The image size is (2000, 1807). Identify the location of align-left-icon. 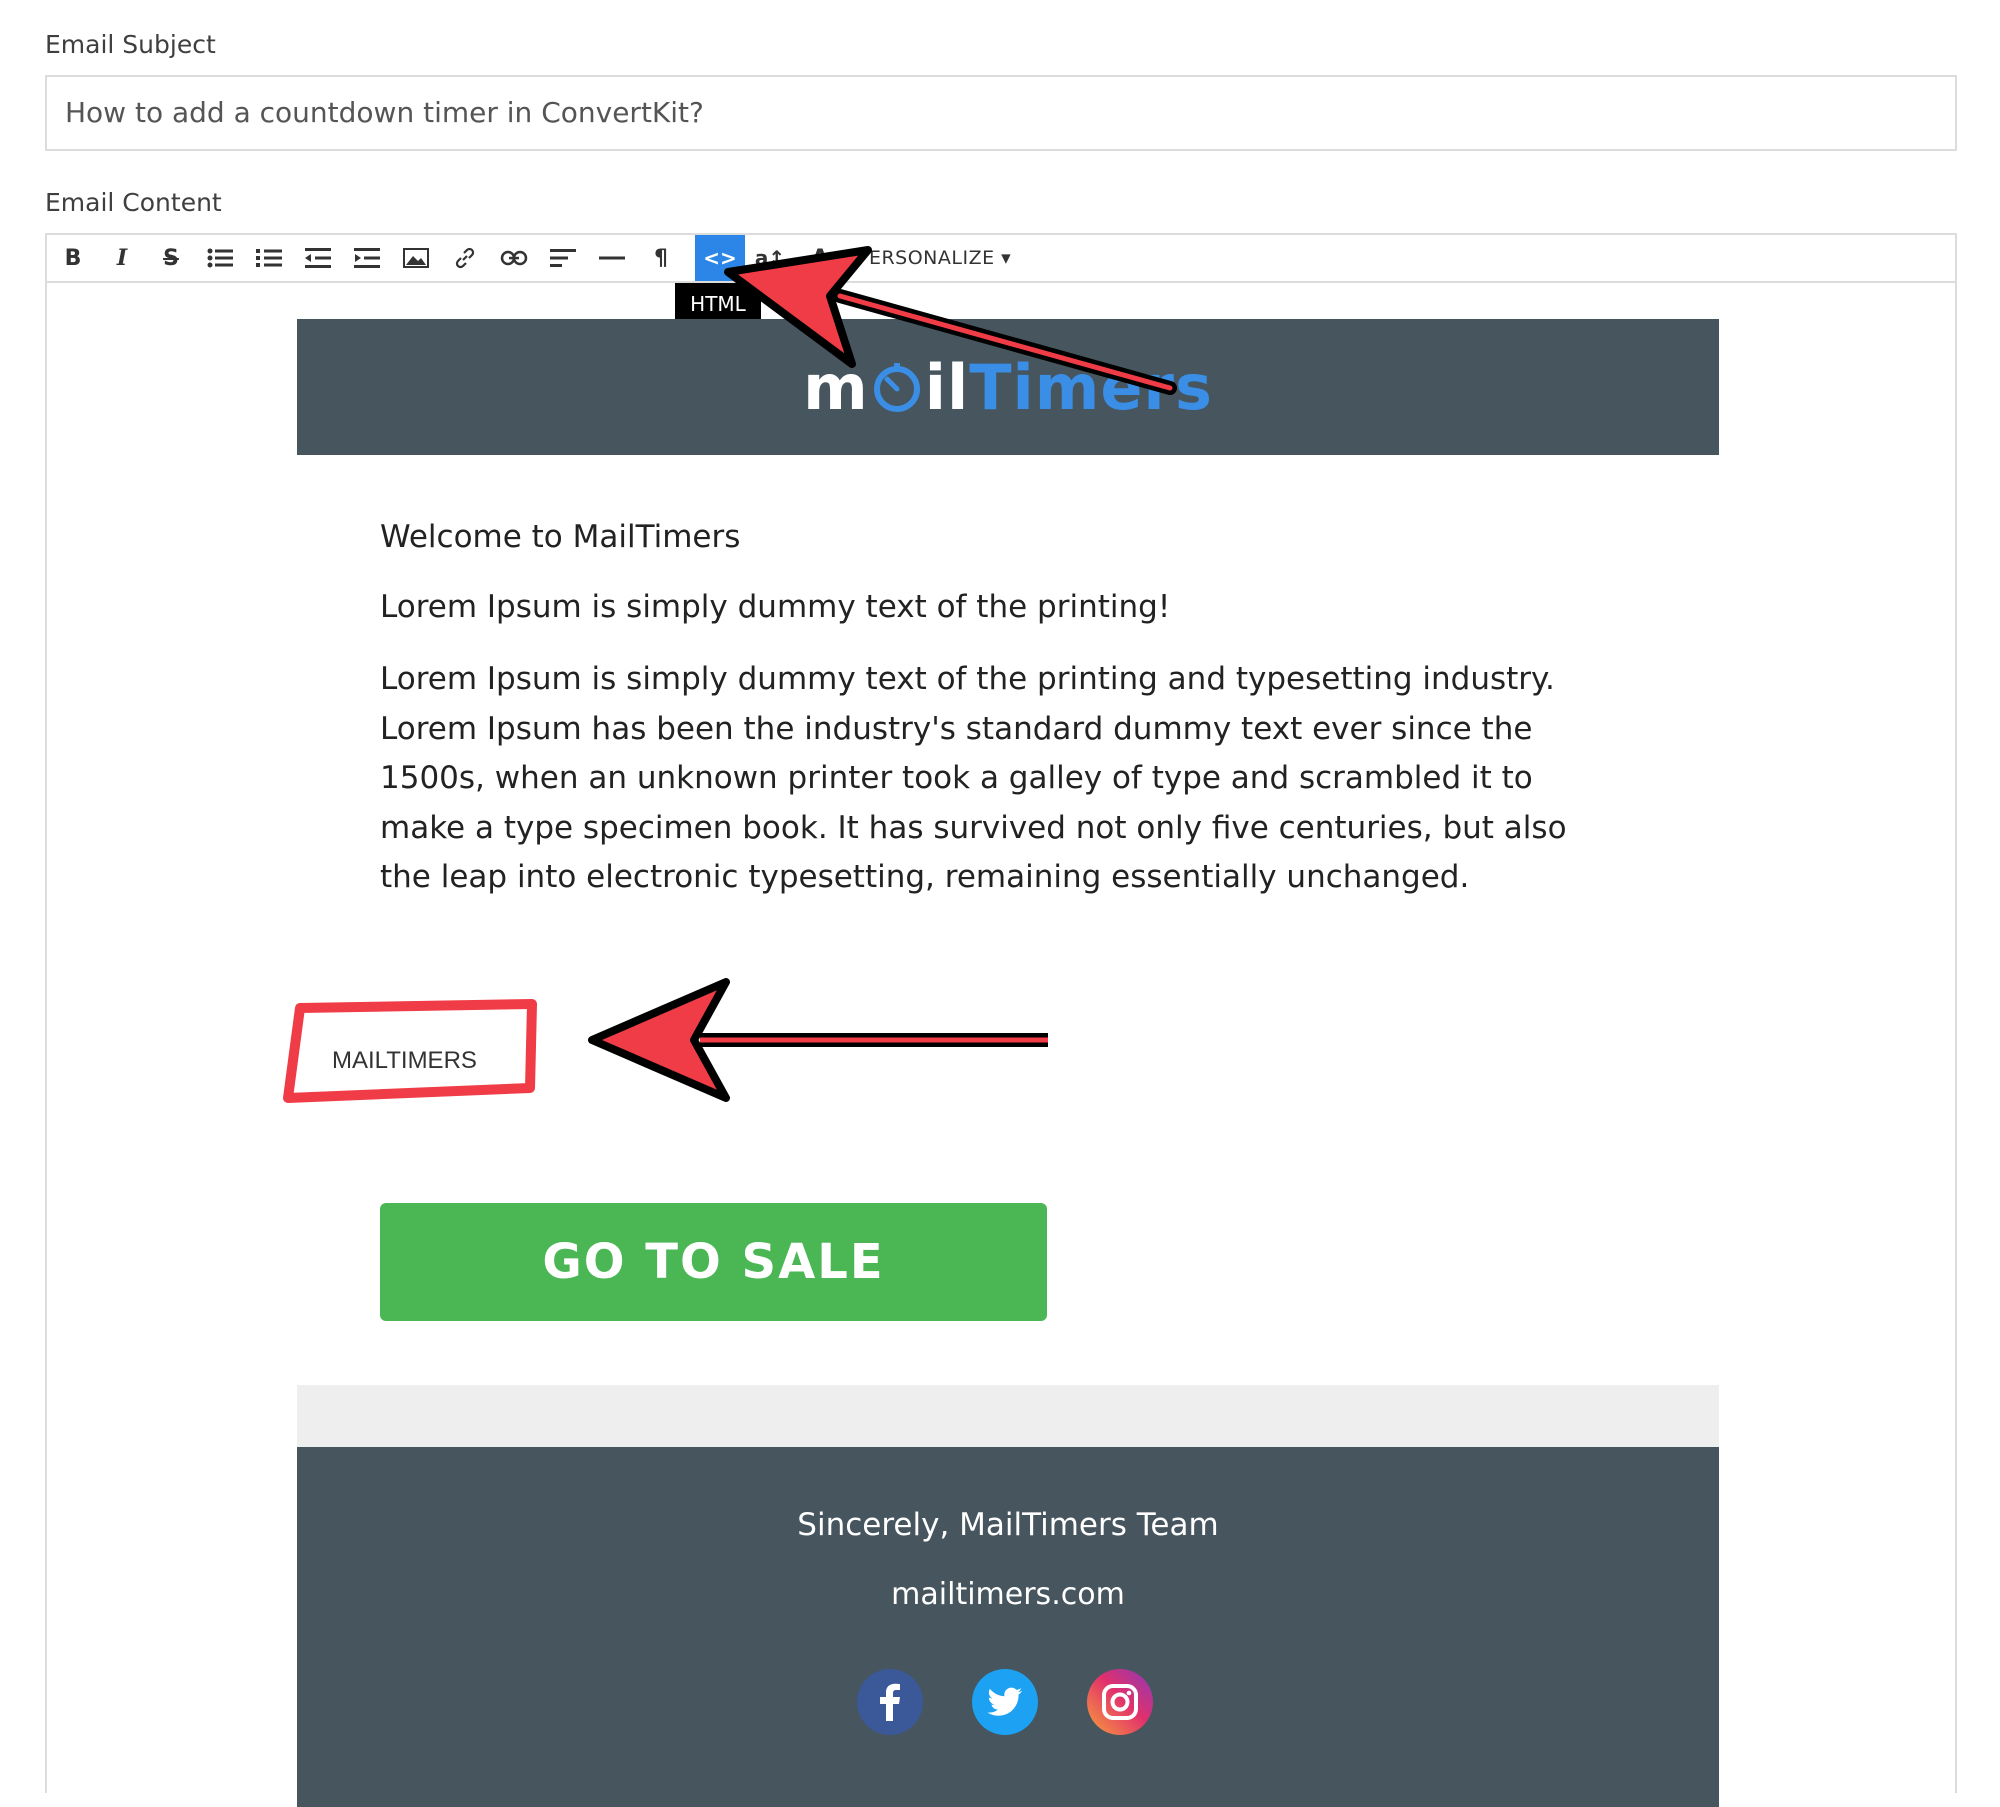
(563, 258).